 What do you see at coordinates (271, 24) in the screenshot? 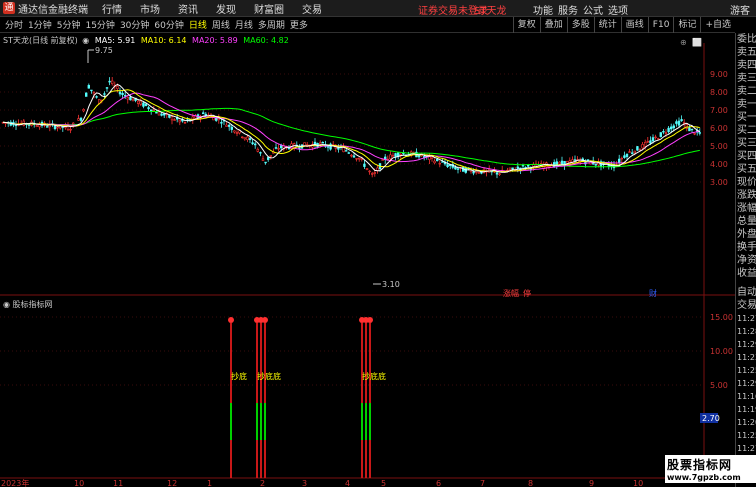
I see `period-multi: 多周期` at bounding box center [271, 24].